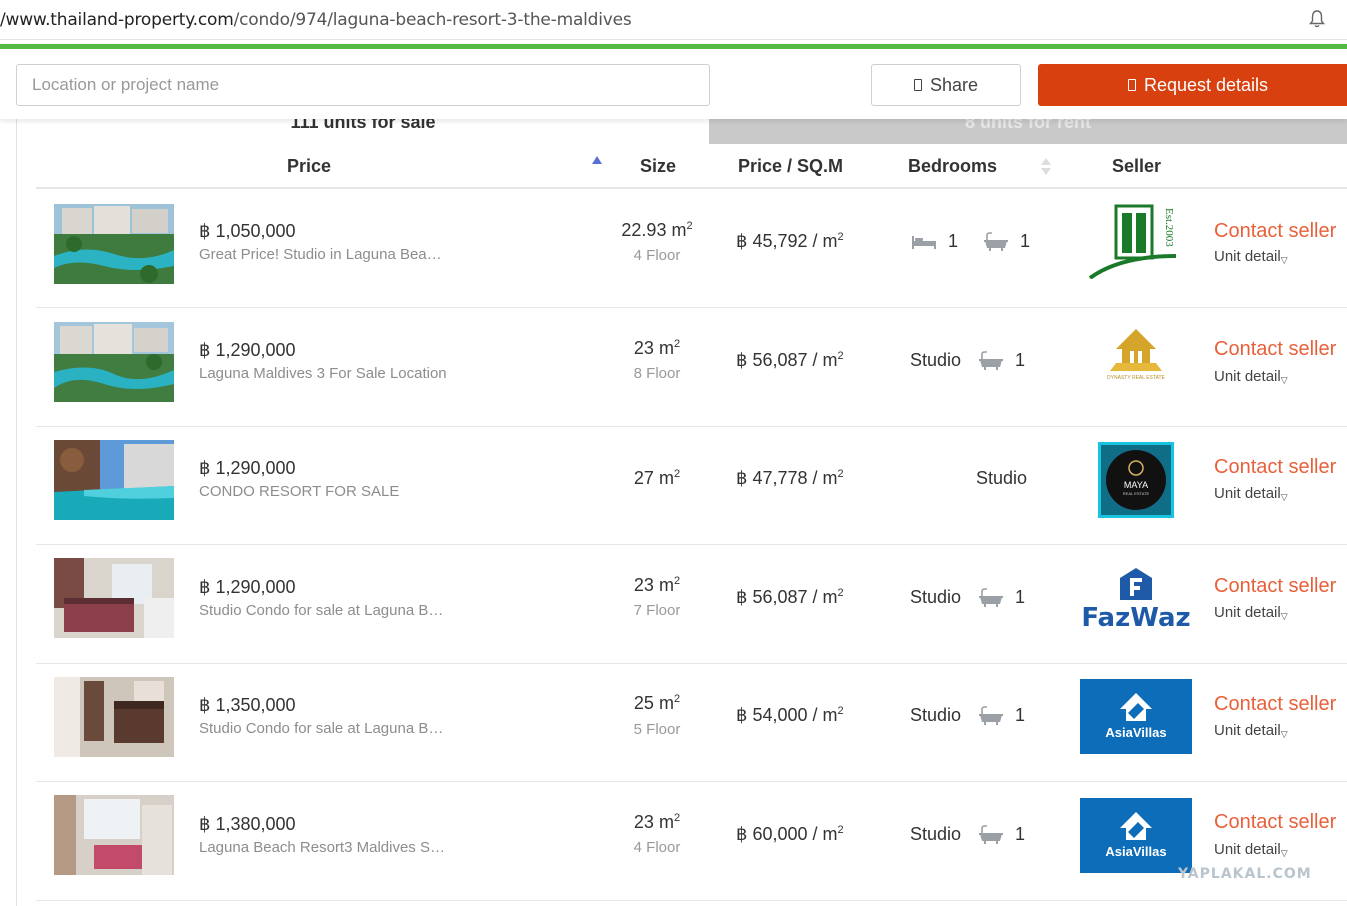 Image resolution: width=1347 pixels, height=906 pixels. I want to click on listing-size: 27 m2, so click(657, 478).